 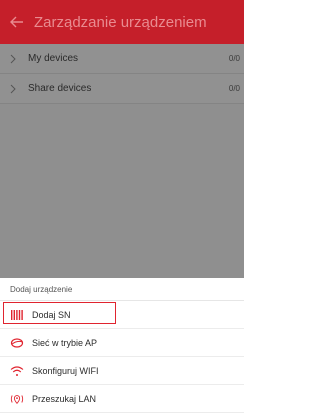 What do you see at coordinates (64, 398) in the screenshot?
I see `option-label: Przeszukaj LAN` at bounding box center [64, 398].